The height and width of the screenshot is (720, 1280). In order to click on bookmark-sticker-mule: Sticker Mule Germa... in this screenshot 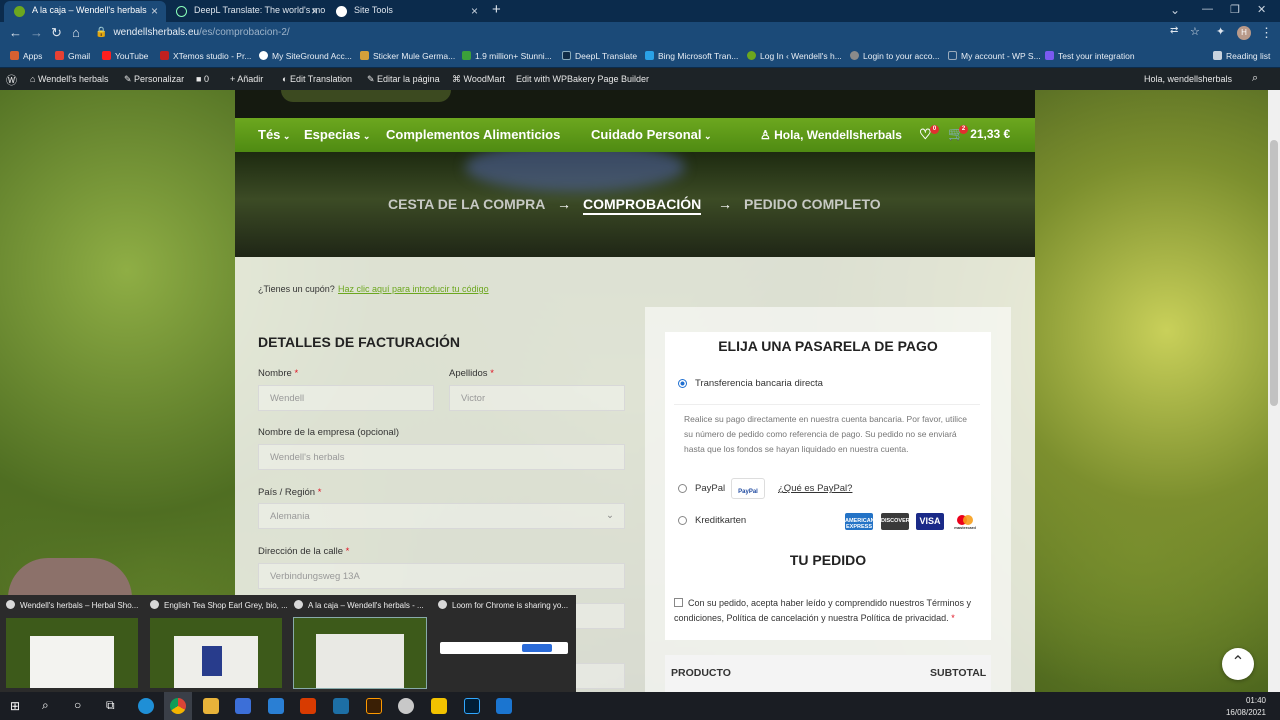, I will do `click(407, 56)`.